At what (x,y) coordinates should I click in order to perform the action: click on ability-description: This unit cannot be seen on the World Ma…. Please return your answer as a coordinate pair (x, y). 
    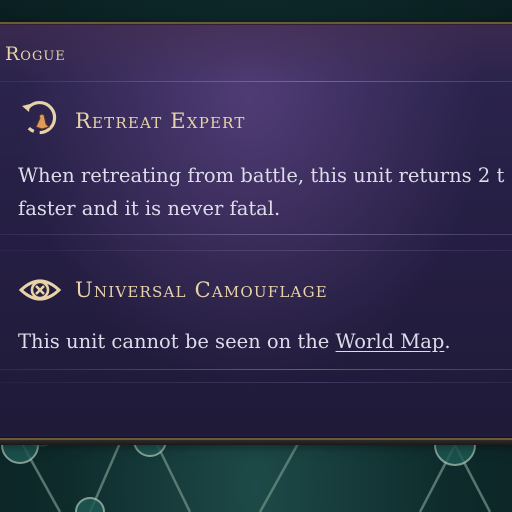
    Looking at the image, I should click on (234, 341).